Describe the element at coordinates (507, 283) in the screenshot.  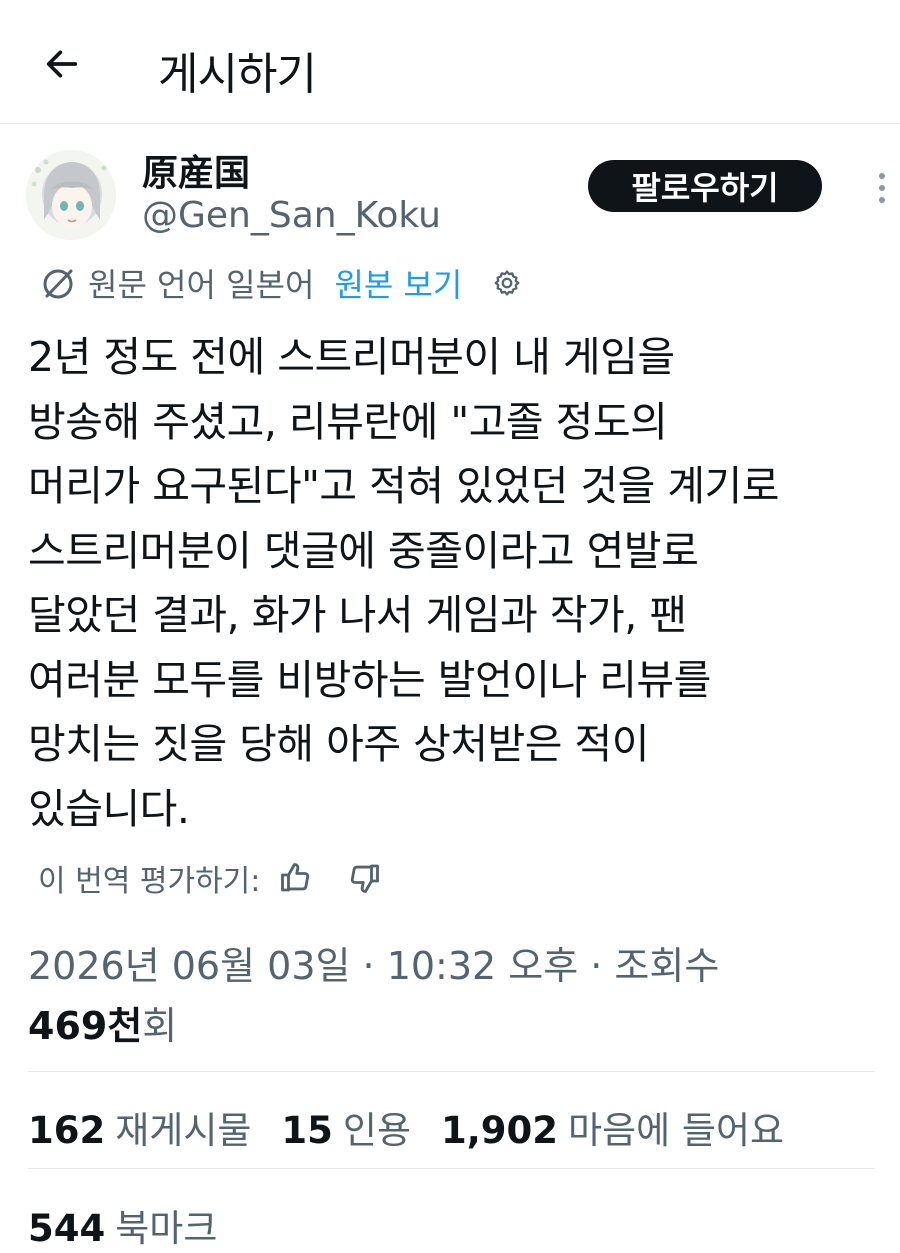
I see `gear-icon` at that location.